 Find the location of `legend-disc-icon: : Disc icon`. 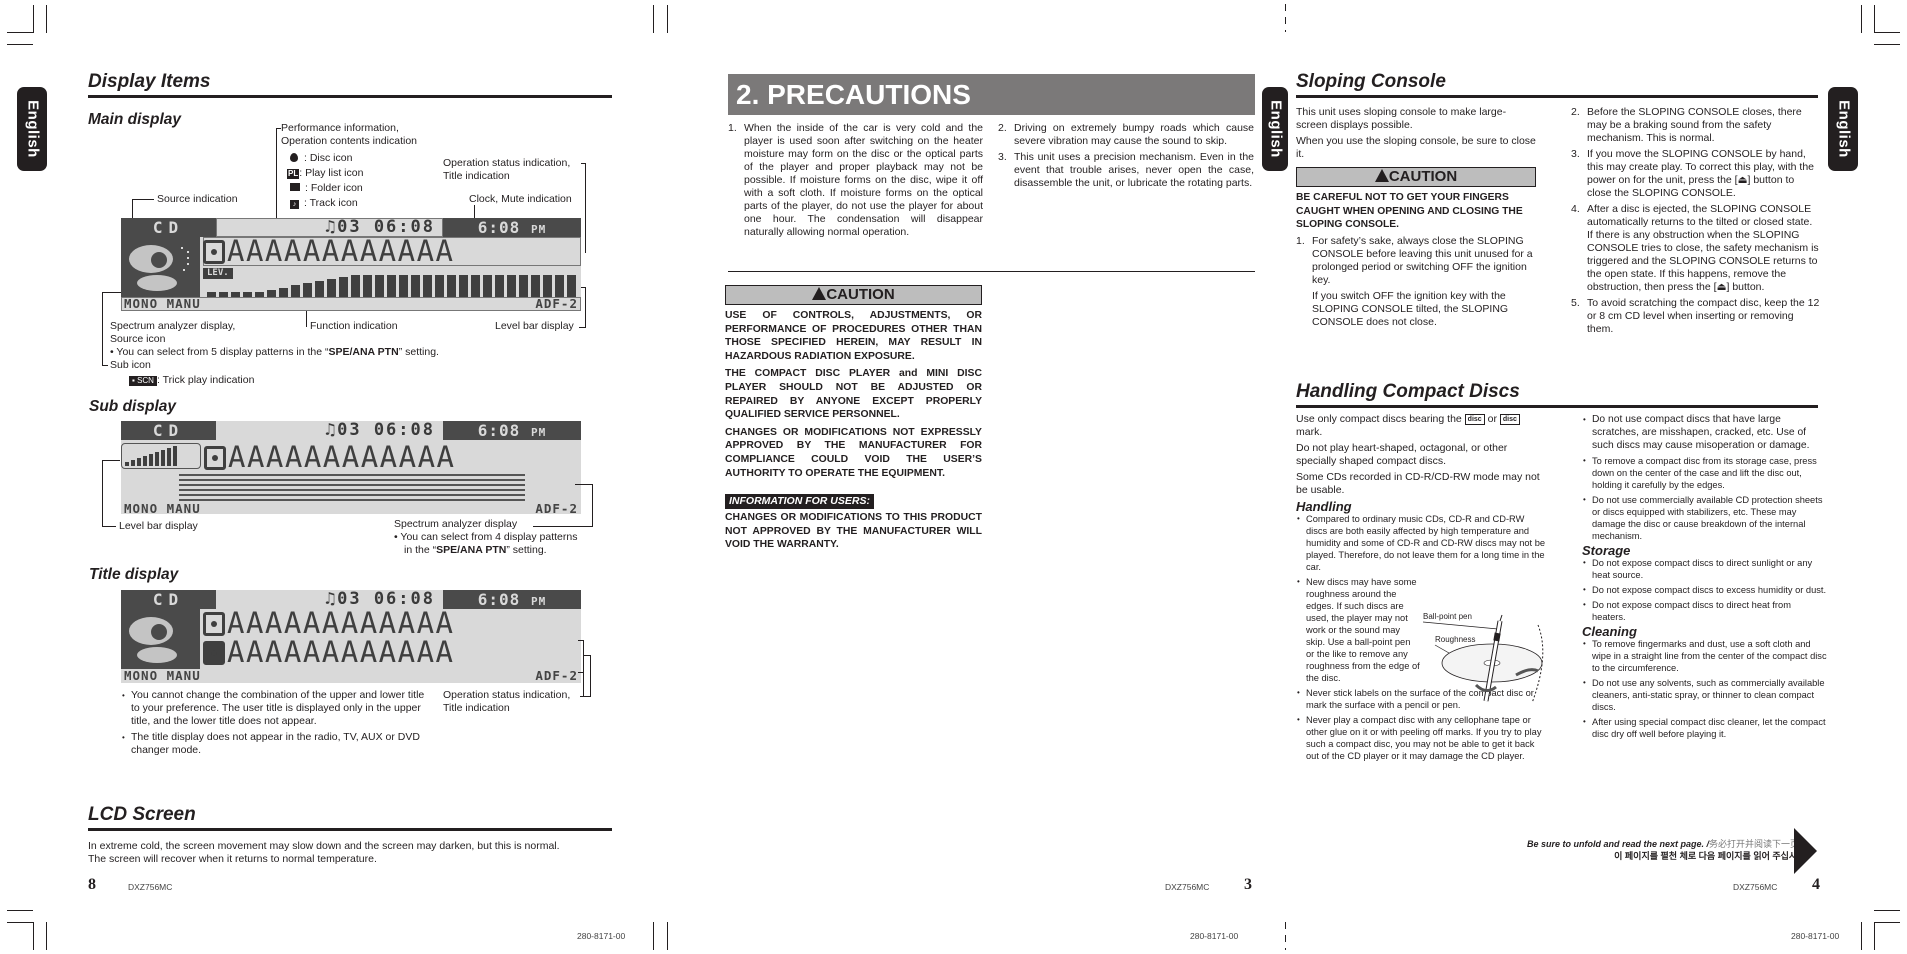

legend-disc-icon: : Disc icon is located at coordinates (321, 158).